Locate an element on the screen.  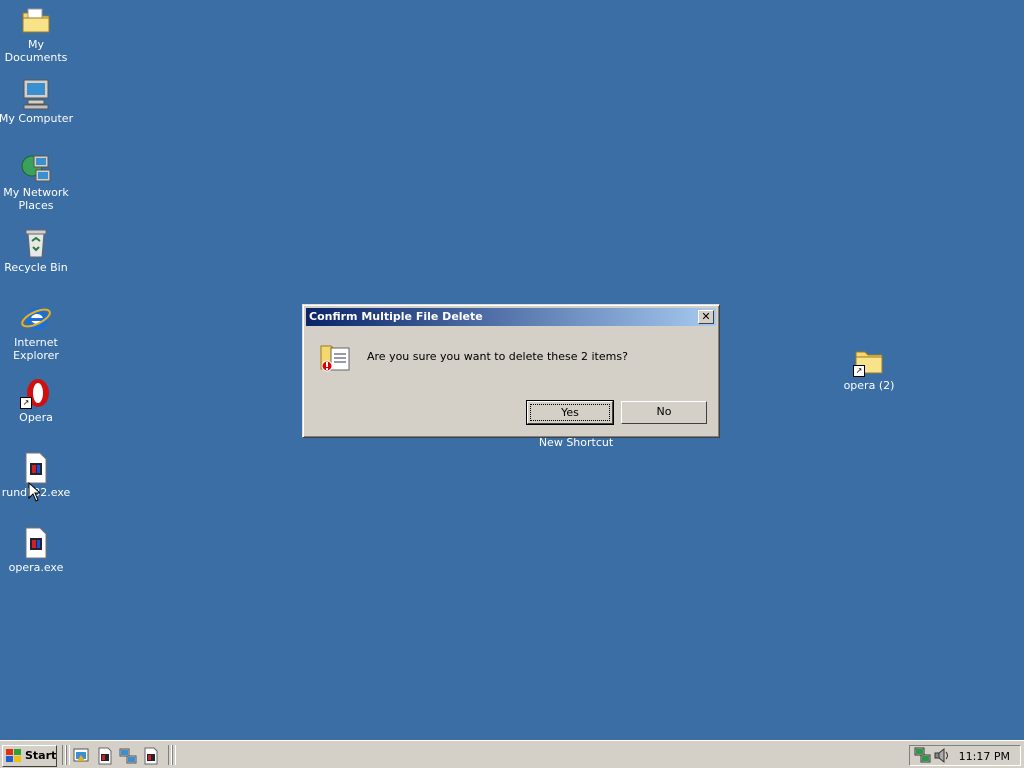
desktop-icon-label: My Documents is located at coordinates (36, 51).